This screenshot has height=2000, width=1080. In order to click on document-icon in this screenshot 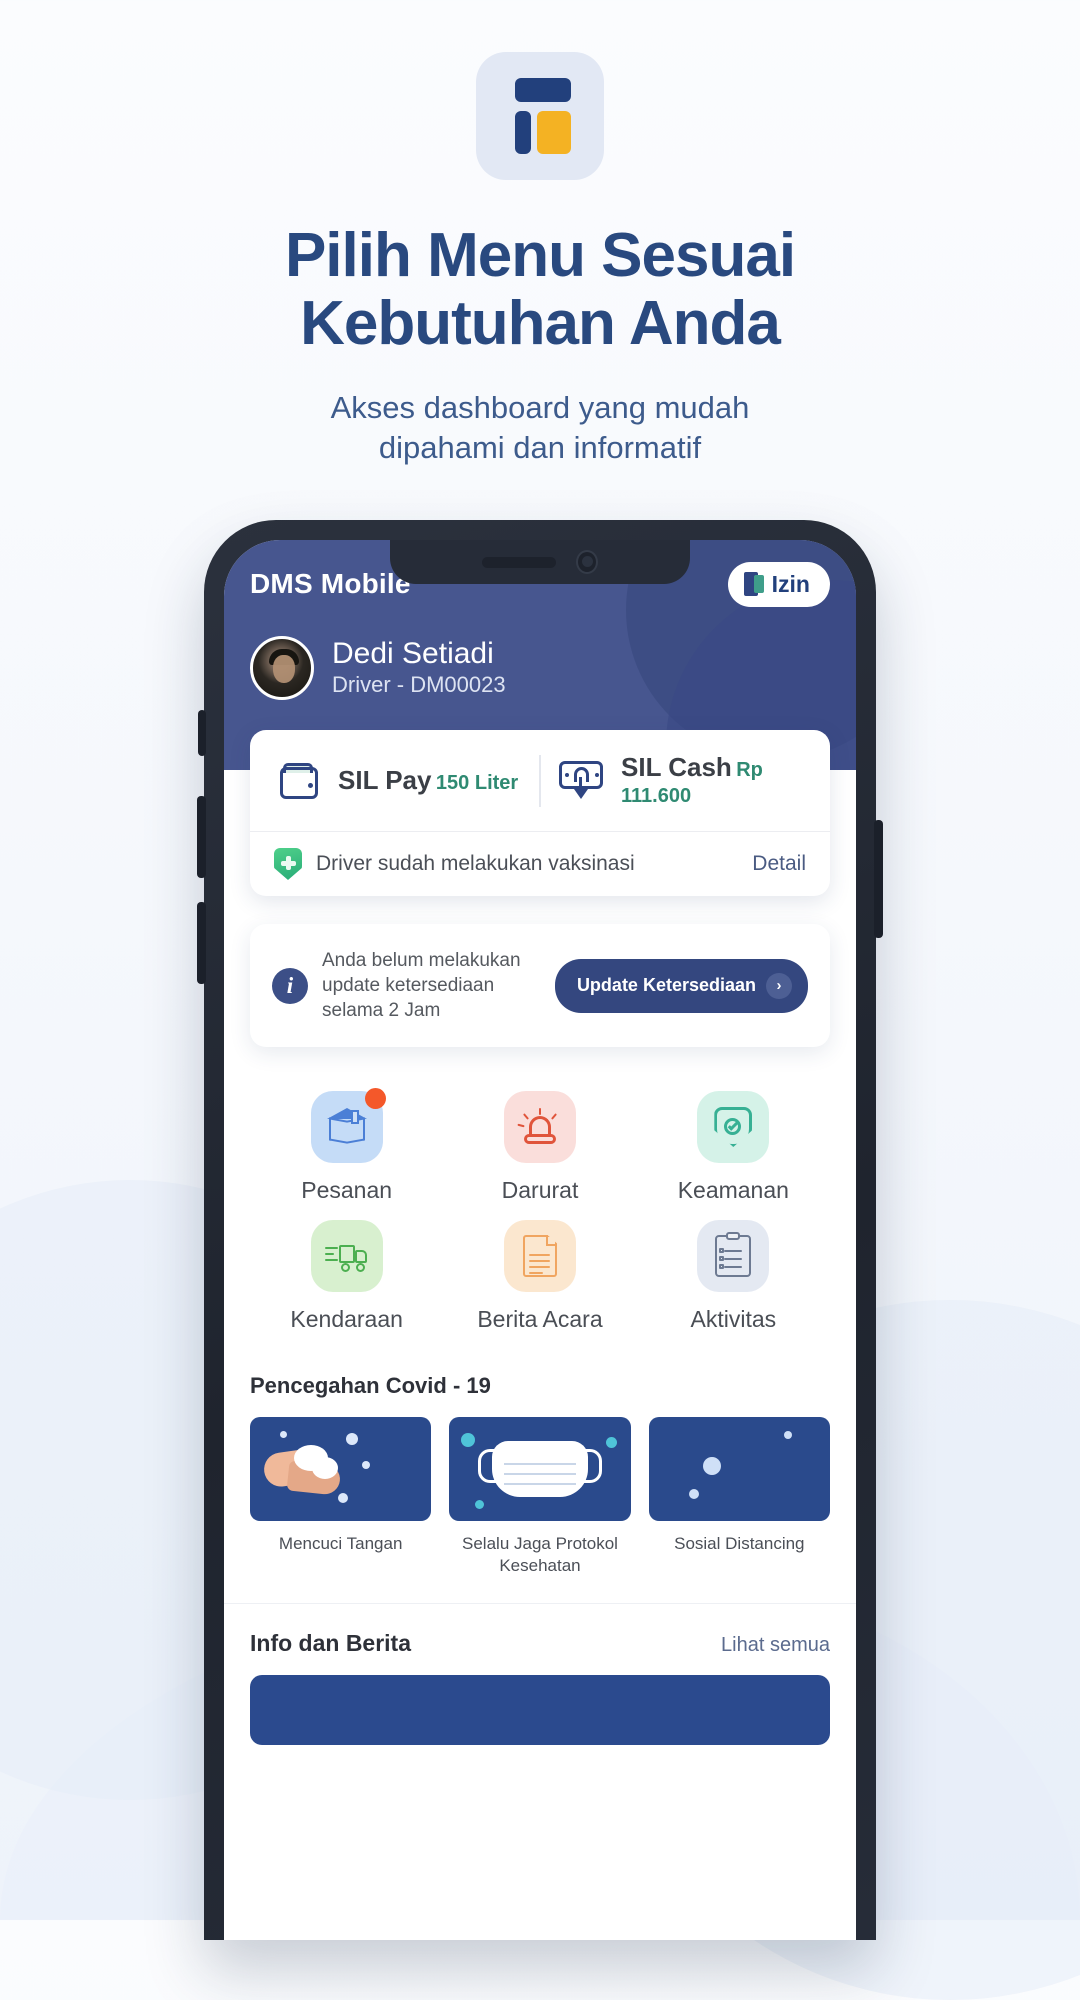, I will do `click(539, 1256)`.